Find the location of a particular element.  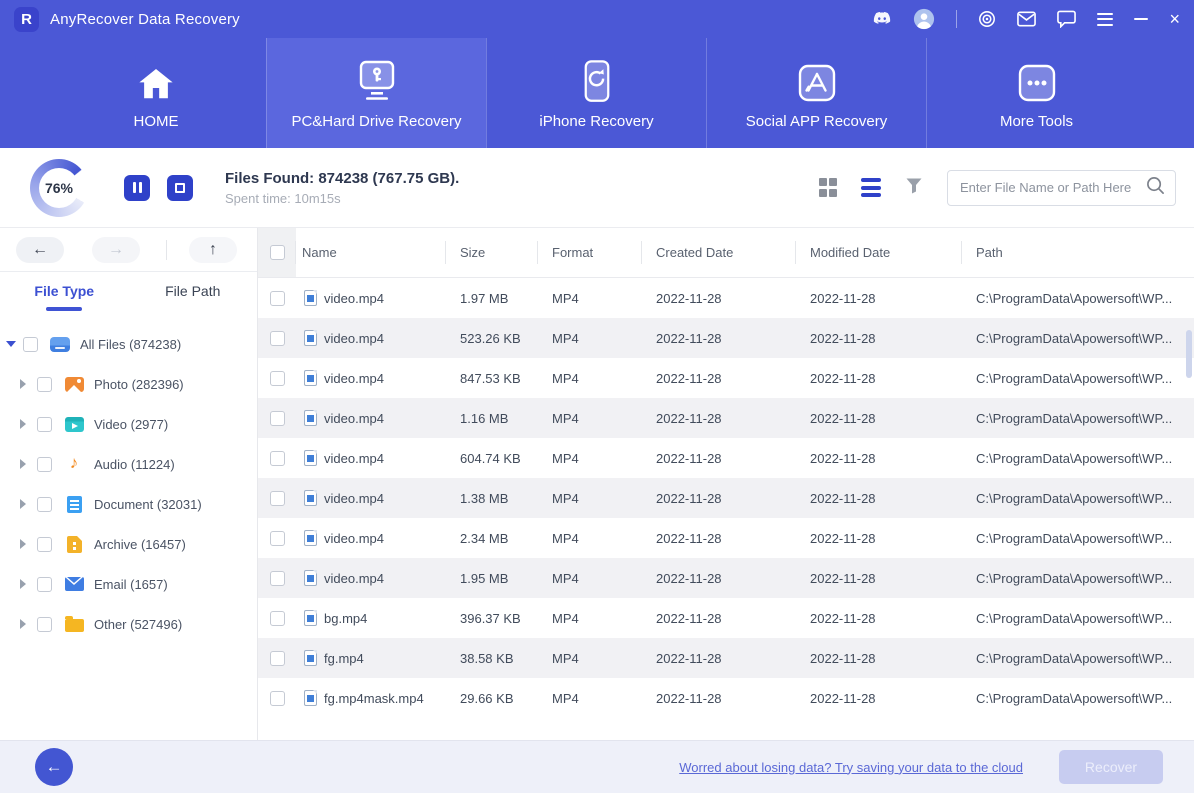

filter-icon is located at coordinates (914, 188).